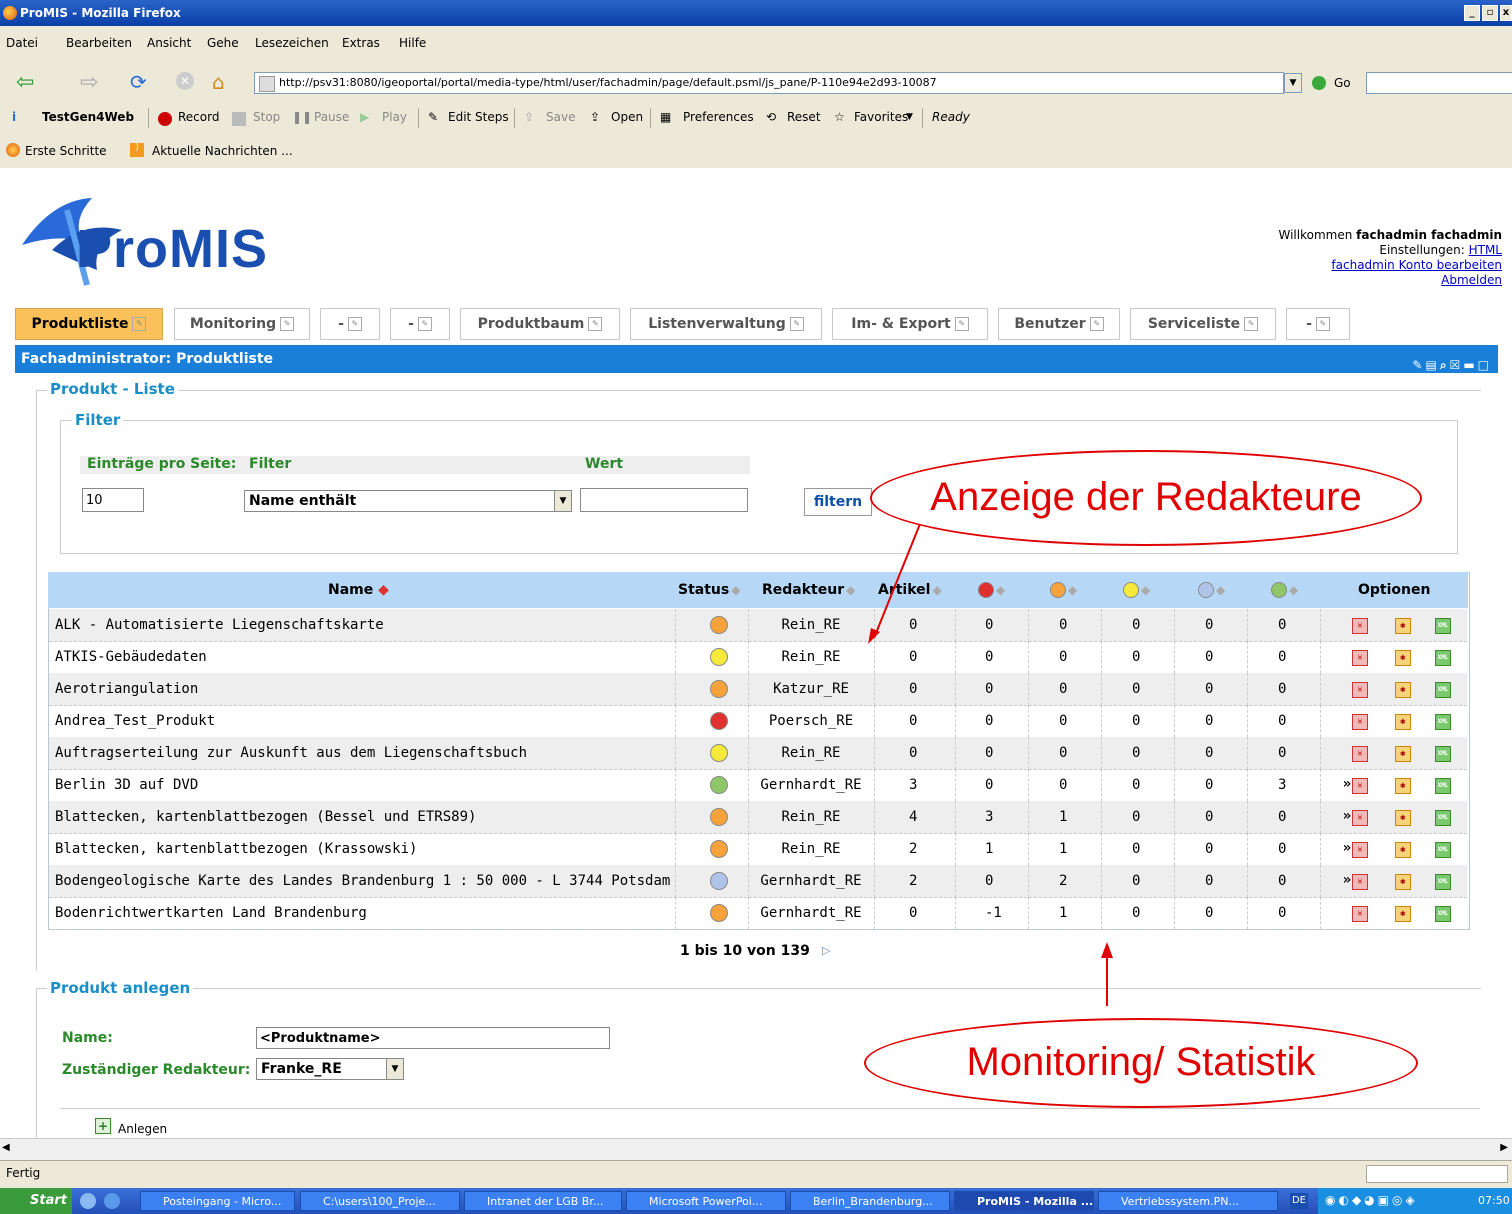 The image size is (1512, 1214). I want to click on tab-benutzer: Benutzer ✎, so click(1059, 324).